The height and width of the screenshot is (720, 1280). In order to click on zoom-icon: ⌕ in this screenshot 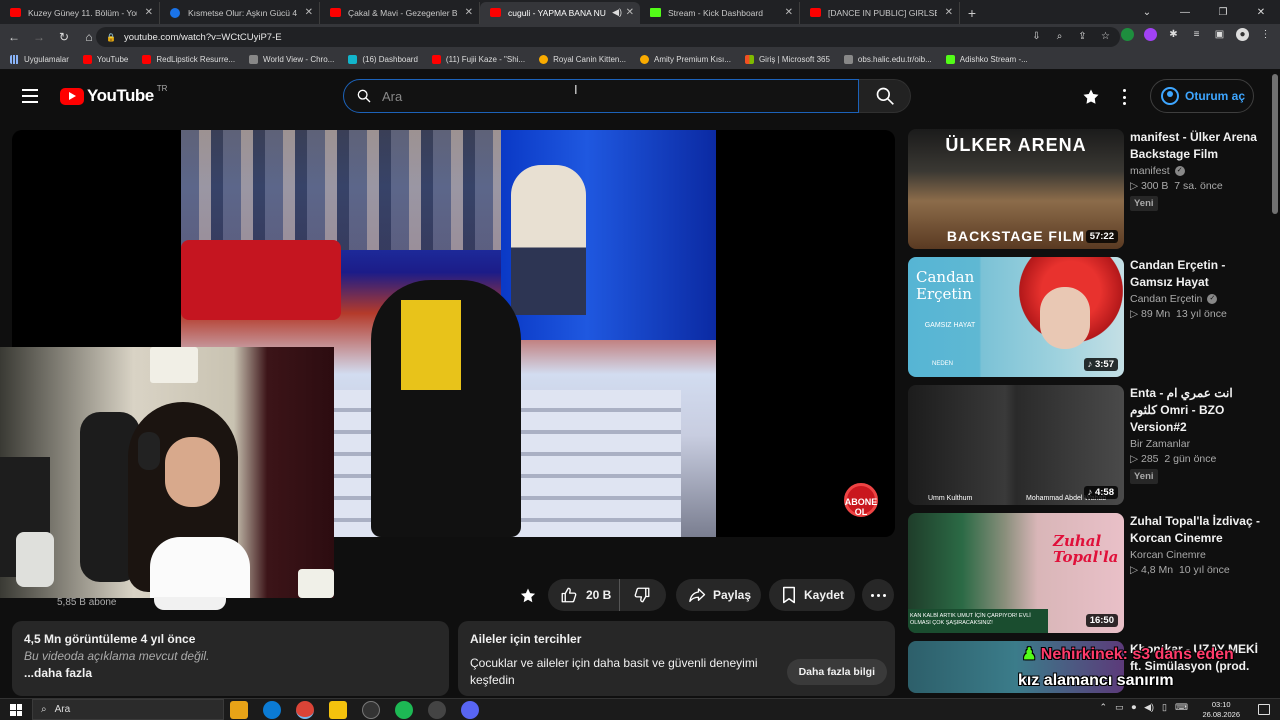, I will do `click(1059, 36)`.